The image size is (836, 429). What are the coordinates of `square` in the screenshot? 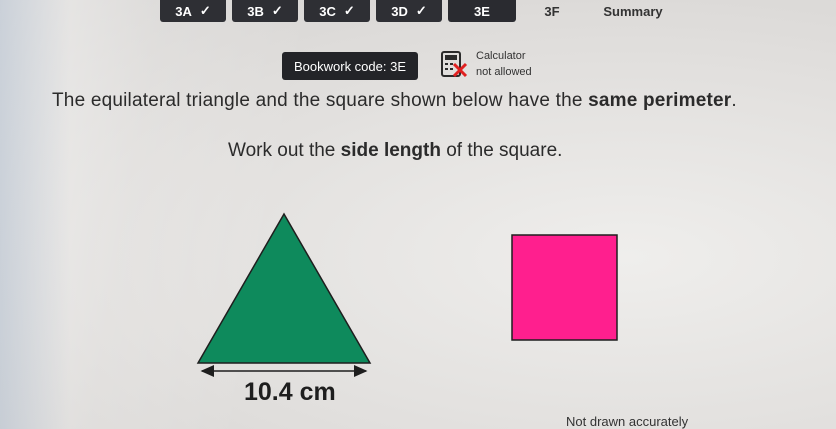 It's located at (564, 287).